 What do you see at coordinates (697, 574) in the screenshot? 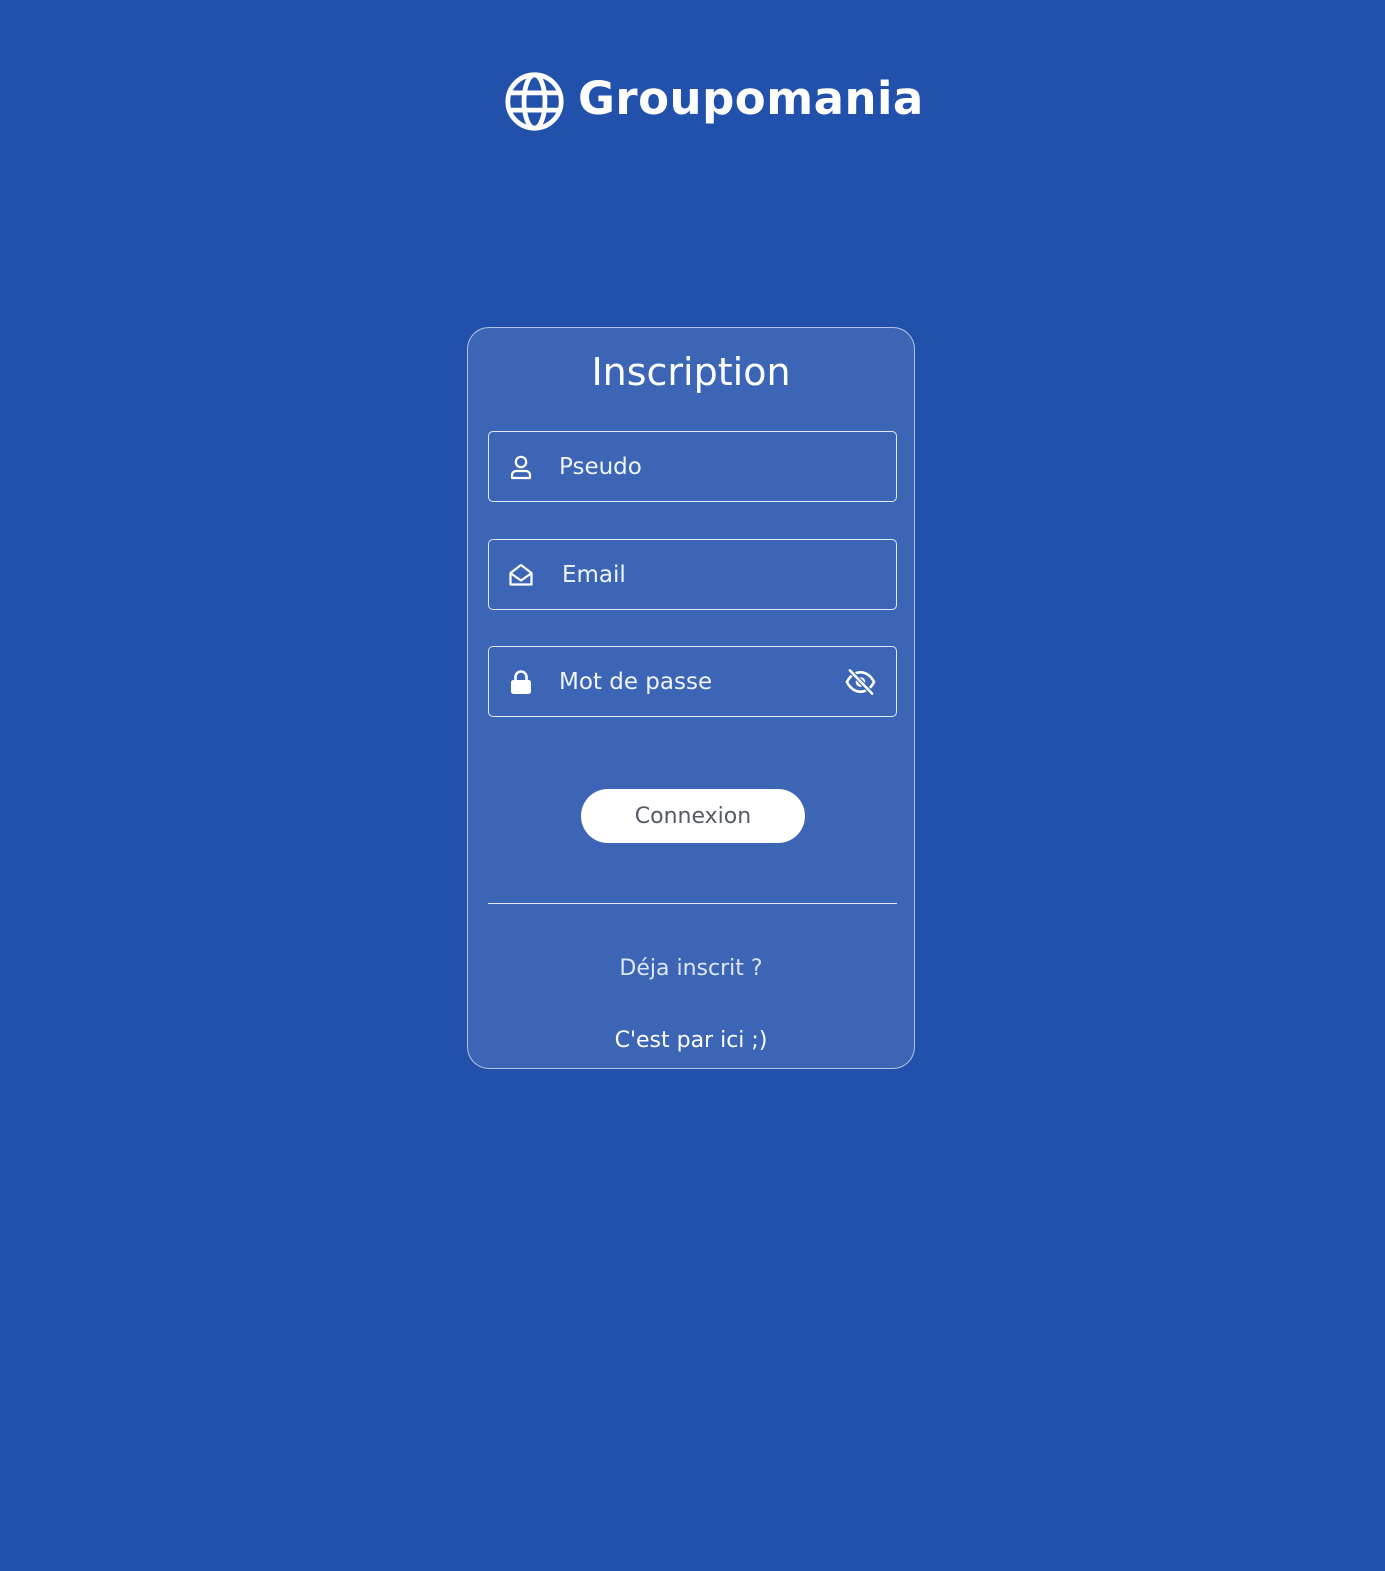
I see `email-input` at bounding box center [697, 574].